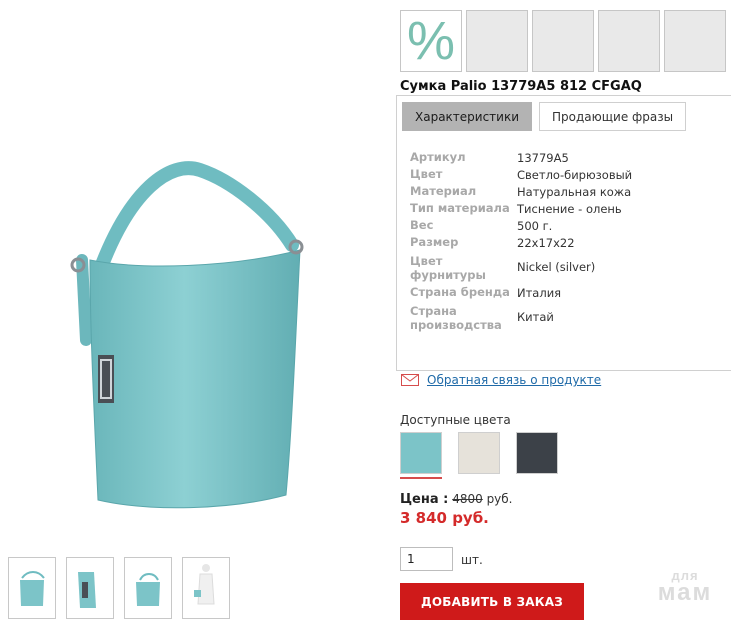 The height and width of the screenshot is (620, 731). I want to click on spec-key: Материал, so click(443, 191).